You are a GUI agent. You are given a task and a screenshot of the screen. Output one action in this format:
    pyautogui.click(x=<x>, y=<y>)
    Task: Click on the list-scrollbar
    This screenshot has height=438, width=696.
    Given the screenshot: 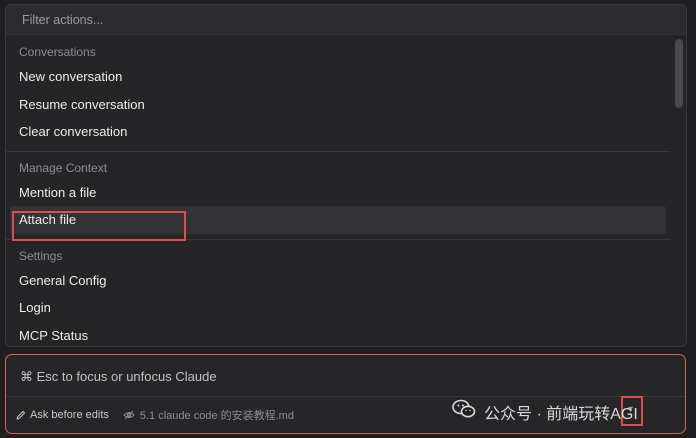 What is the action you would take?
    pyautogui.click(x=679, y=73)
    